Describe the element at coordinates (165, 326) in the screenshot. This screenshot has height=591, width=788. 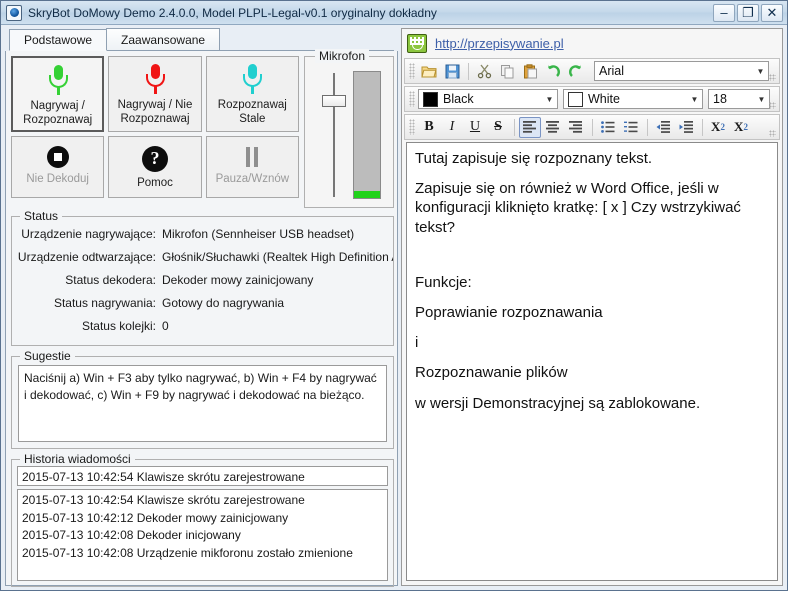
I see `status-value: 0` at that location.